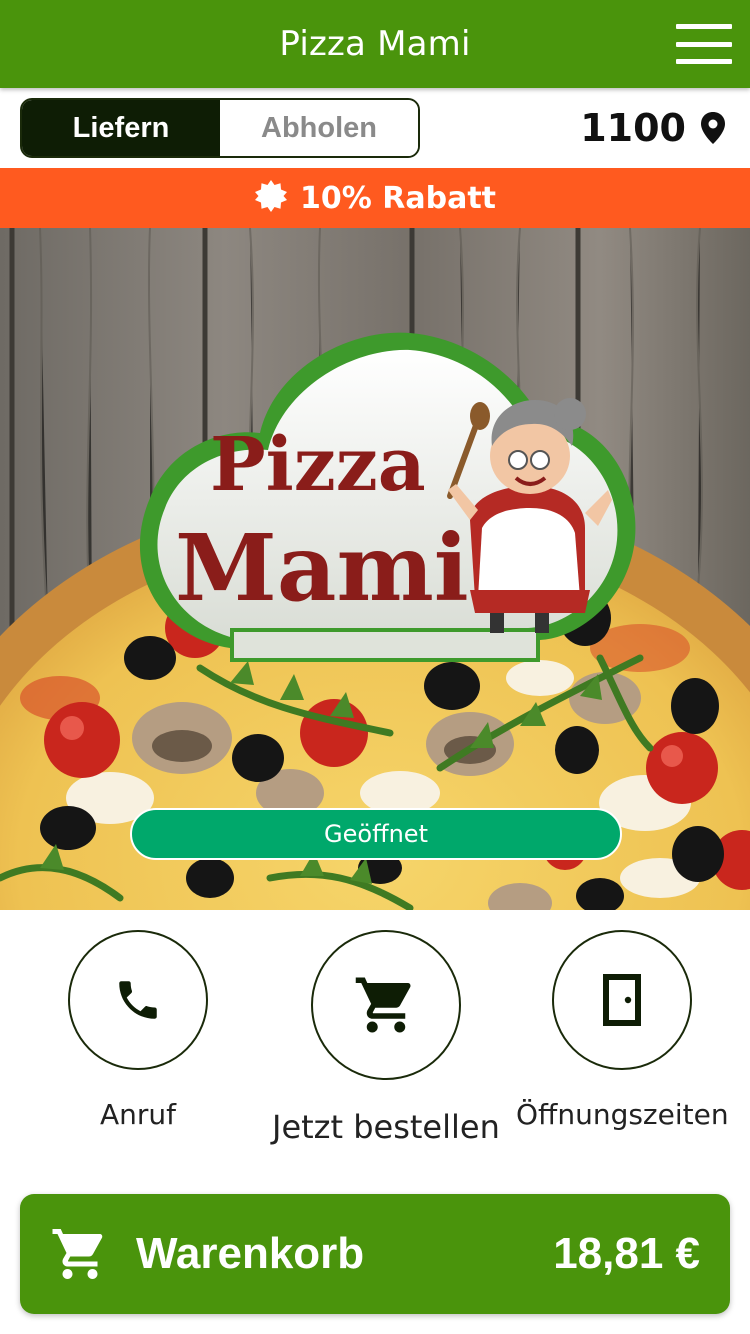  I want to click on opening-hours-label: Öffnungszeiten, so click(622, 1114).